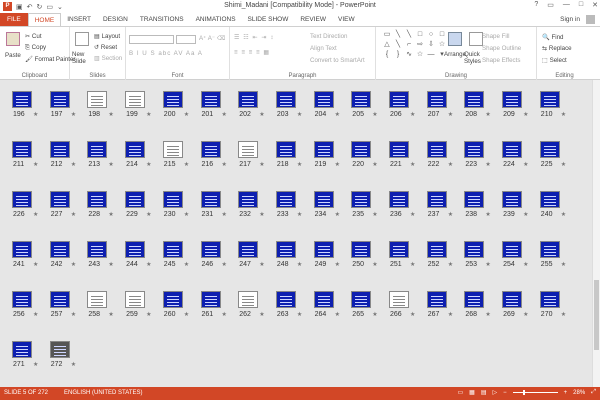 The width and height of the screenshot is (600, 400). What do you see at coordinates (175, 254) in the screenshot?
I see `slide-thumbnail: 245 ★` at bounding box center [175, 254].